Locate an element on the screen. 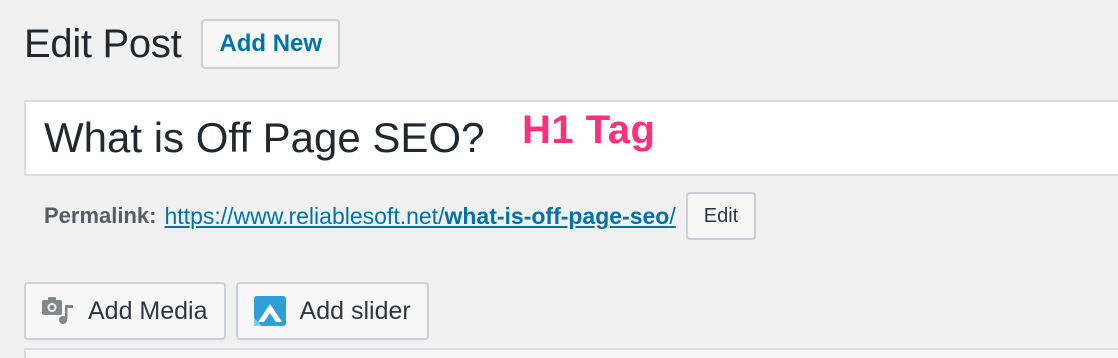  h1-tag-annotation: H1 Tag is located at coordinates (589, 130).